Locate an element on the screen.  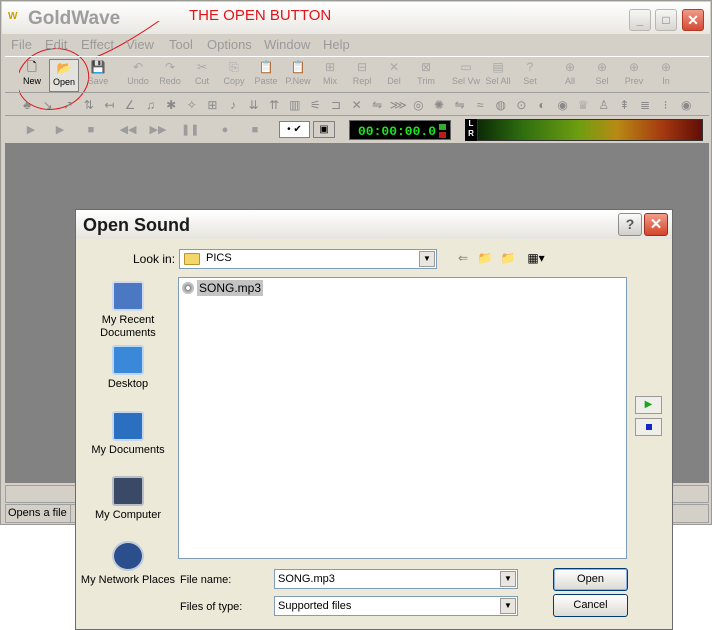
effect-tool-icon: ⊙ is located at coordinates (521, 105).